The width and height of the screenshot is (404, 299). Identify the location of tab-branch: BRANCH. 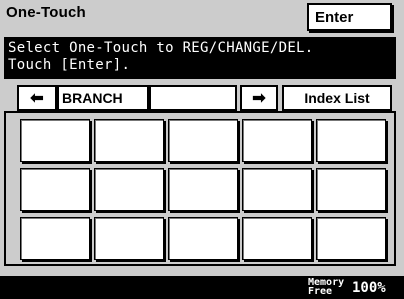
(103, 98).